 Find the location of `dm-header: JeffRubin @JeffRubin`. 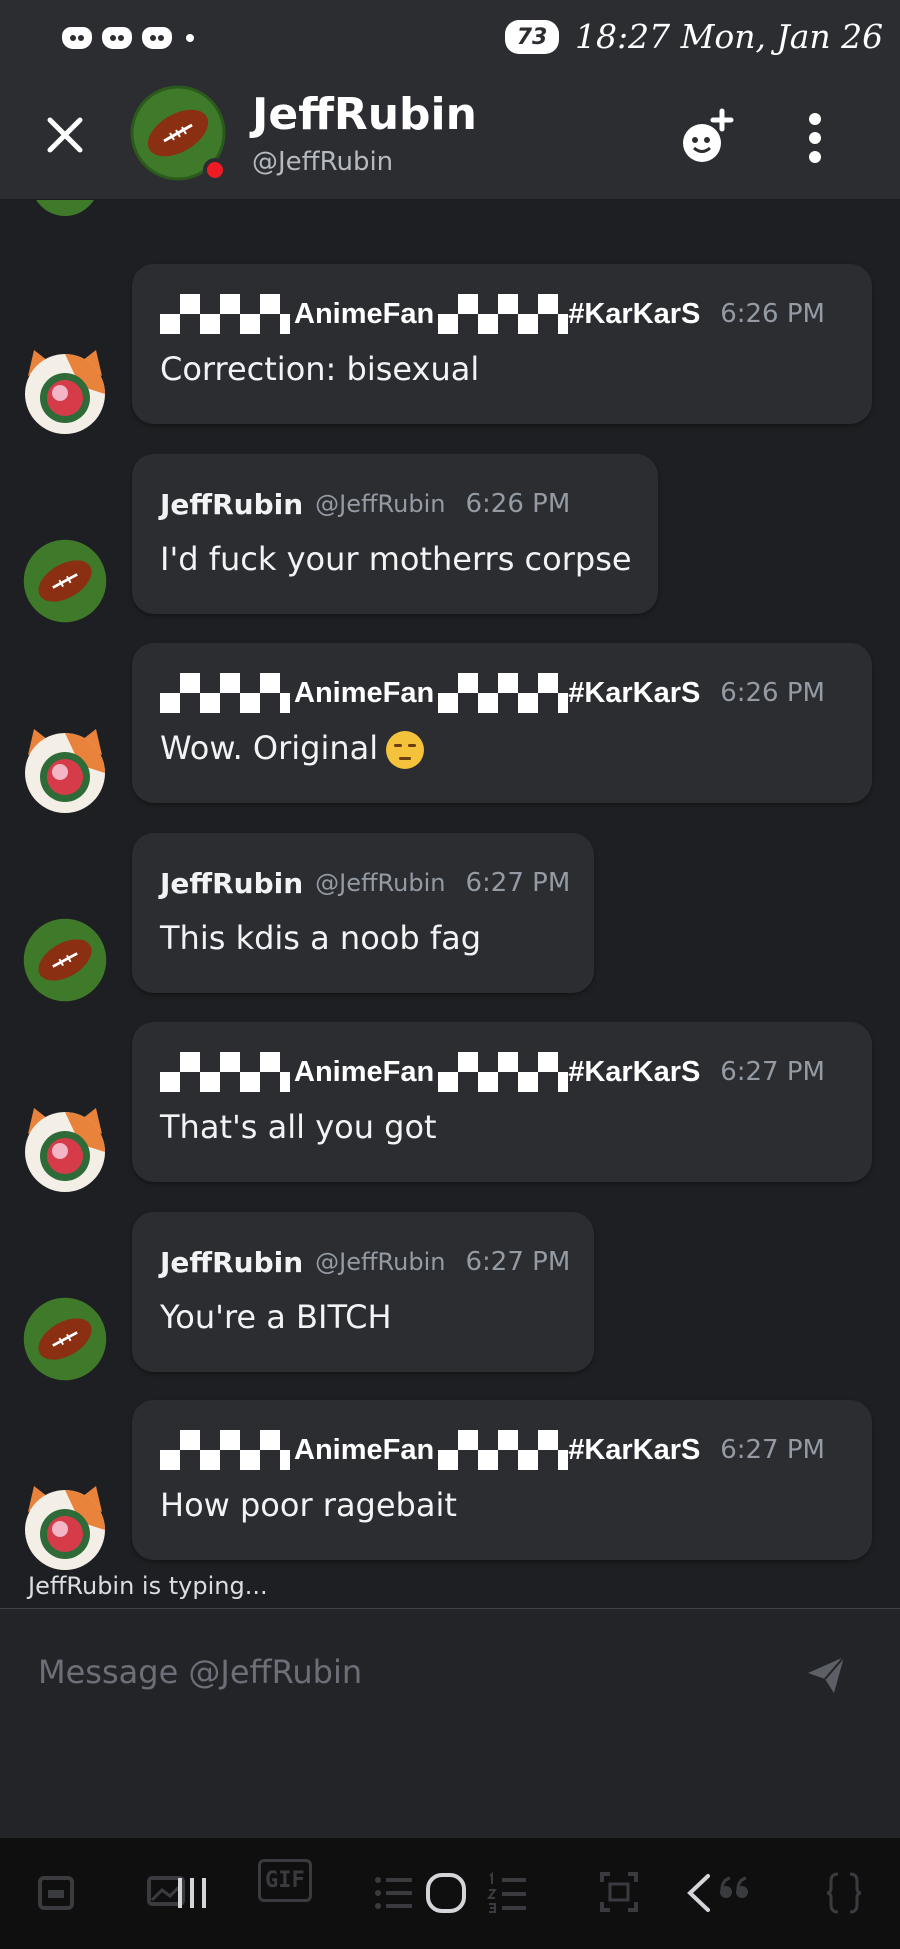

dm-header: JeffRubin @JeffRubin is located at coordinates (450, 137).